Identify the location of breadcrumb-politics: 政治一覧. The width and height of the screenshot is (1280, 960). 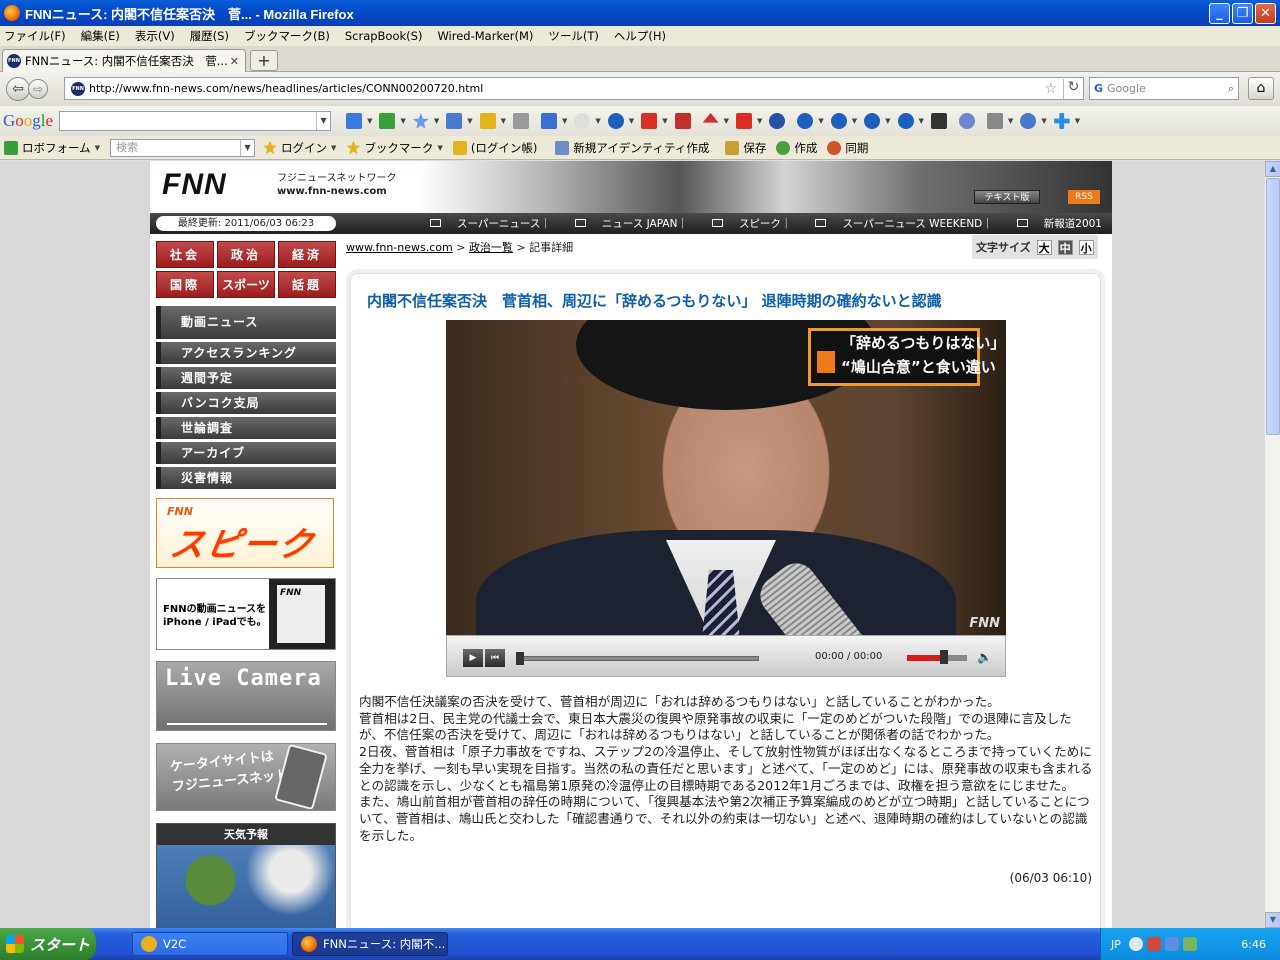
(491, 247).